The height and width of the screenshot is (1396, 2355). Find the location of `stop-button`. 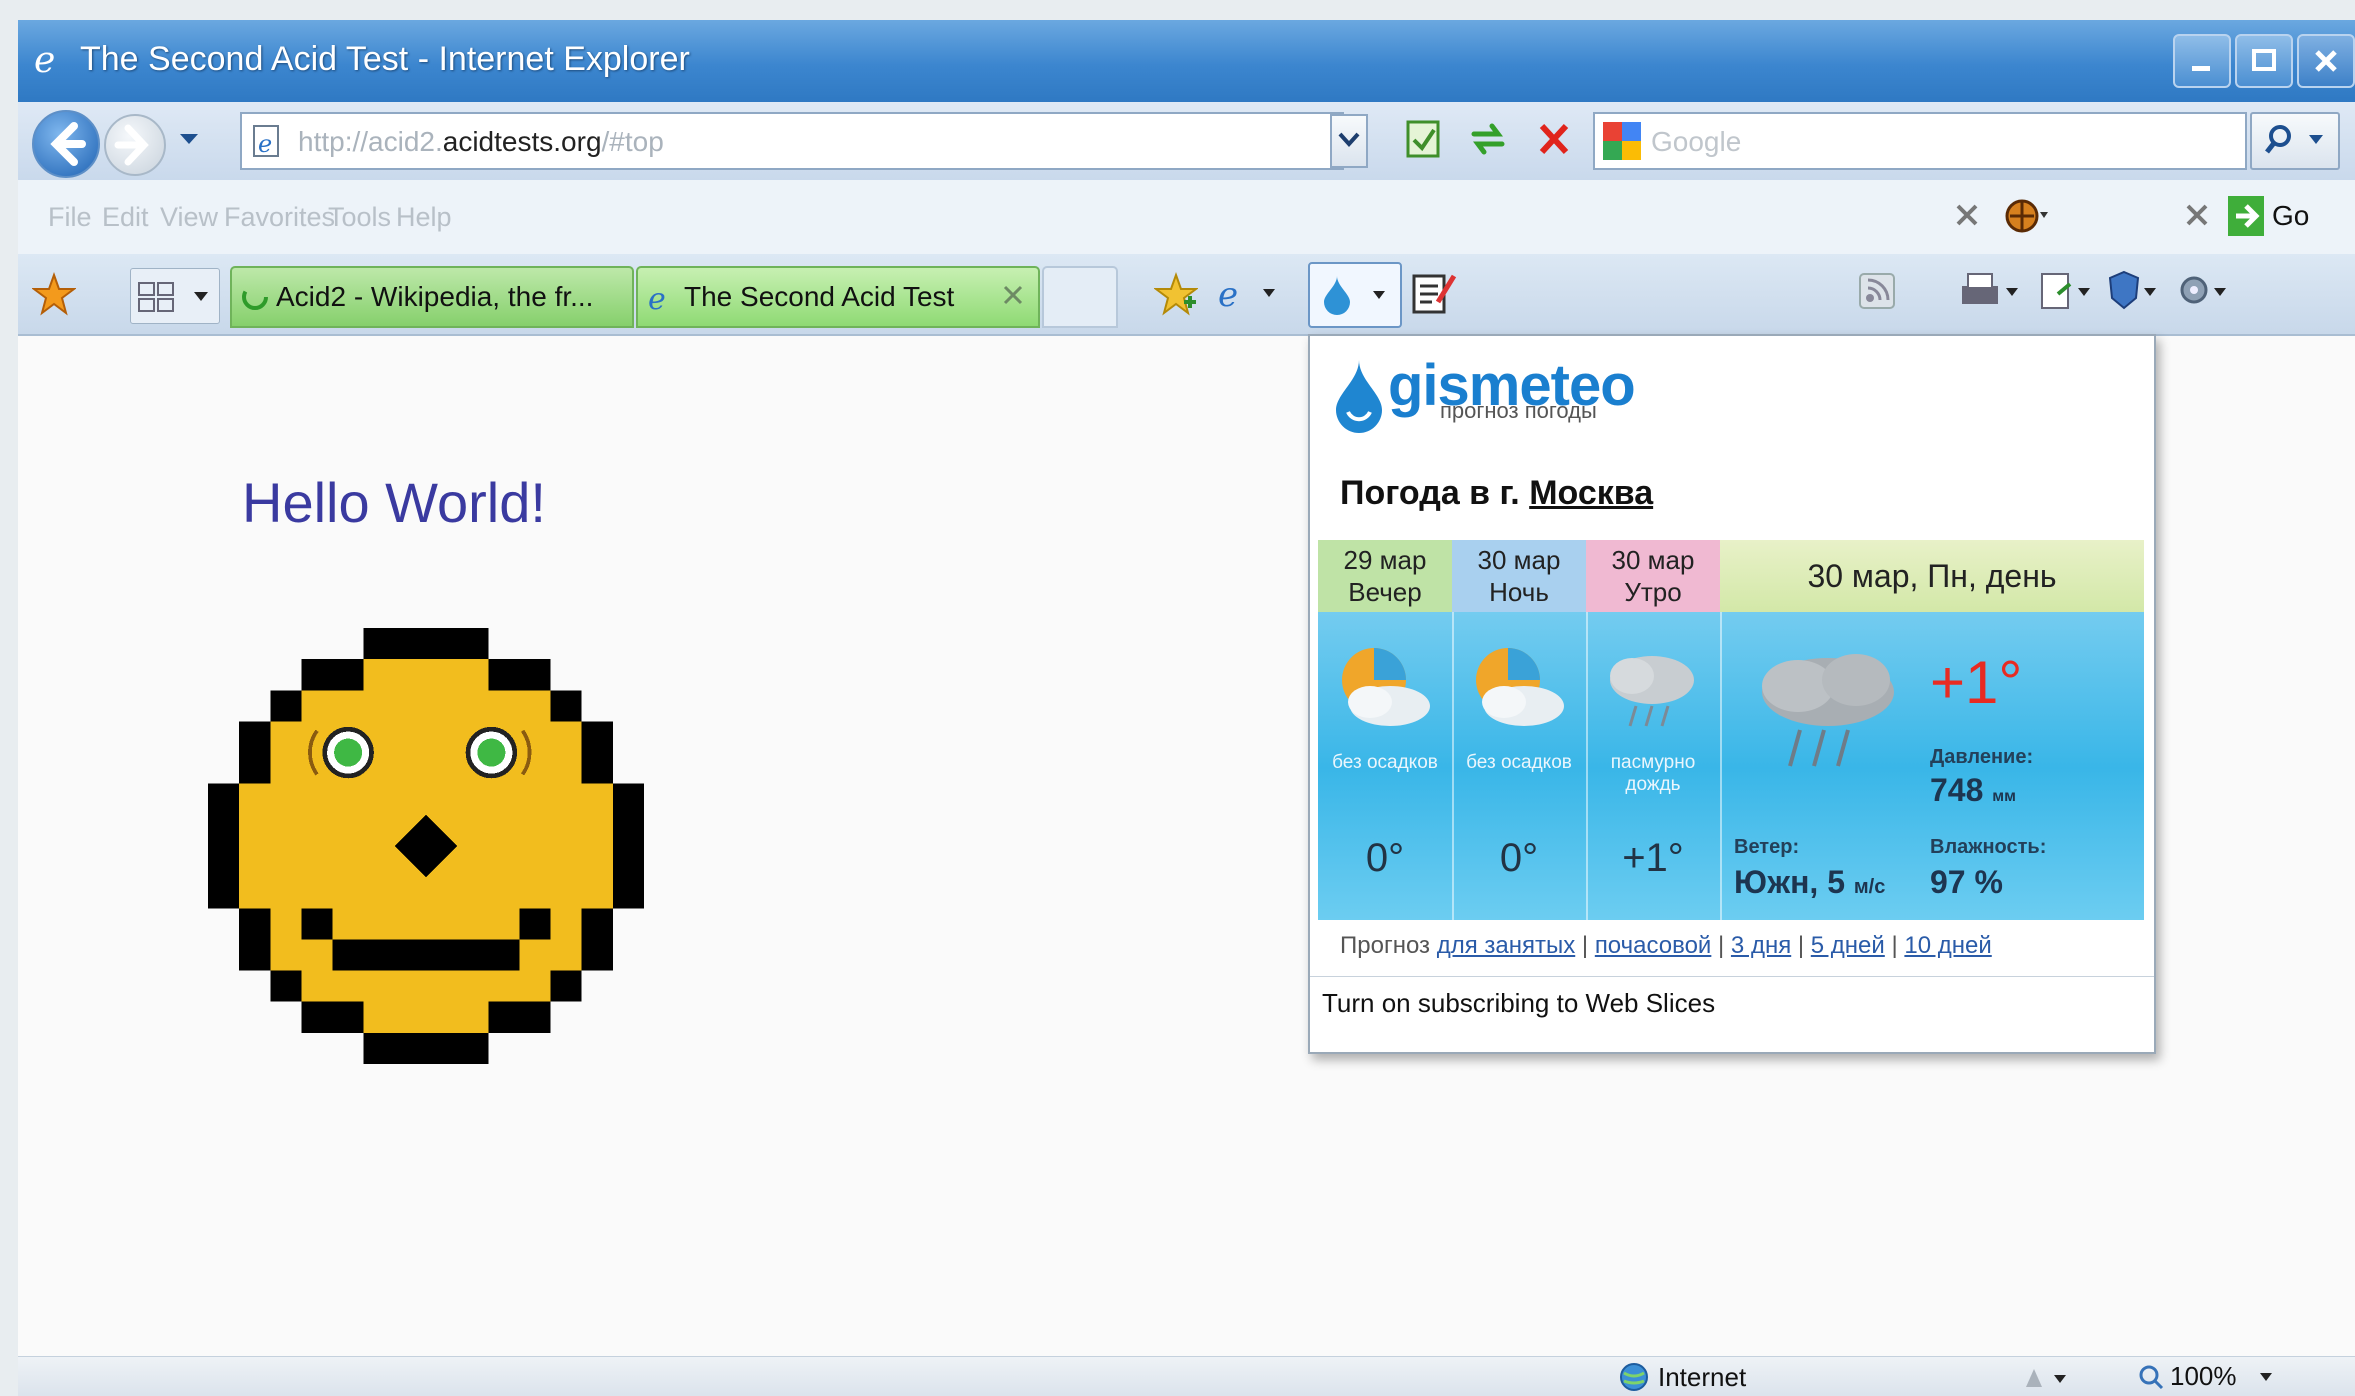

stop-button is located at coordinates (1554, 139).